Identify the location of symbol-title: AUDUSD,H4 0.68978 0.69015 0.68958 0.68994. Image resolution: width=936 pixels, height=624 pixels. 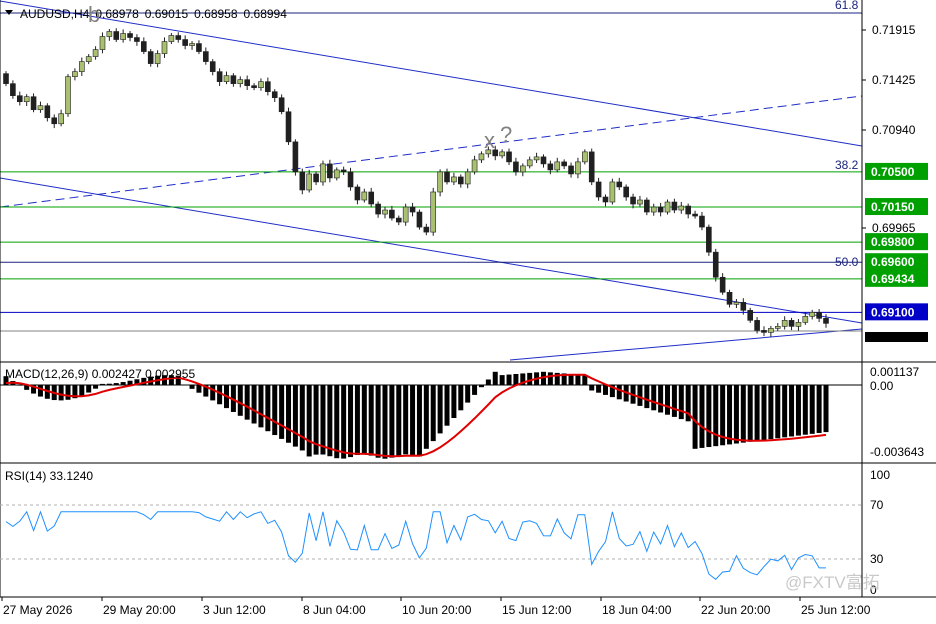
(153, 14).